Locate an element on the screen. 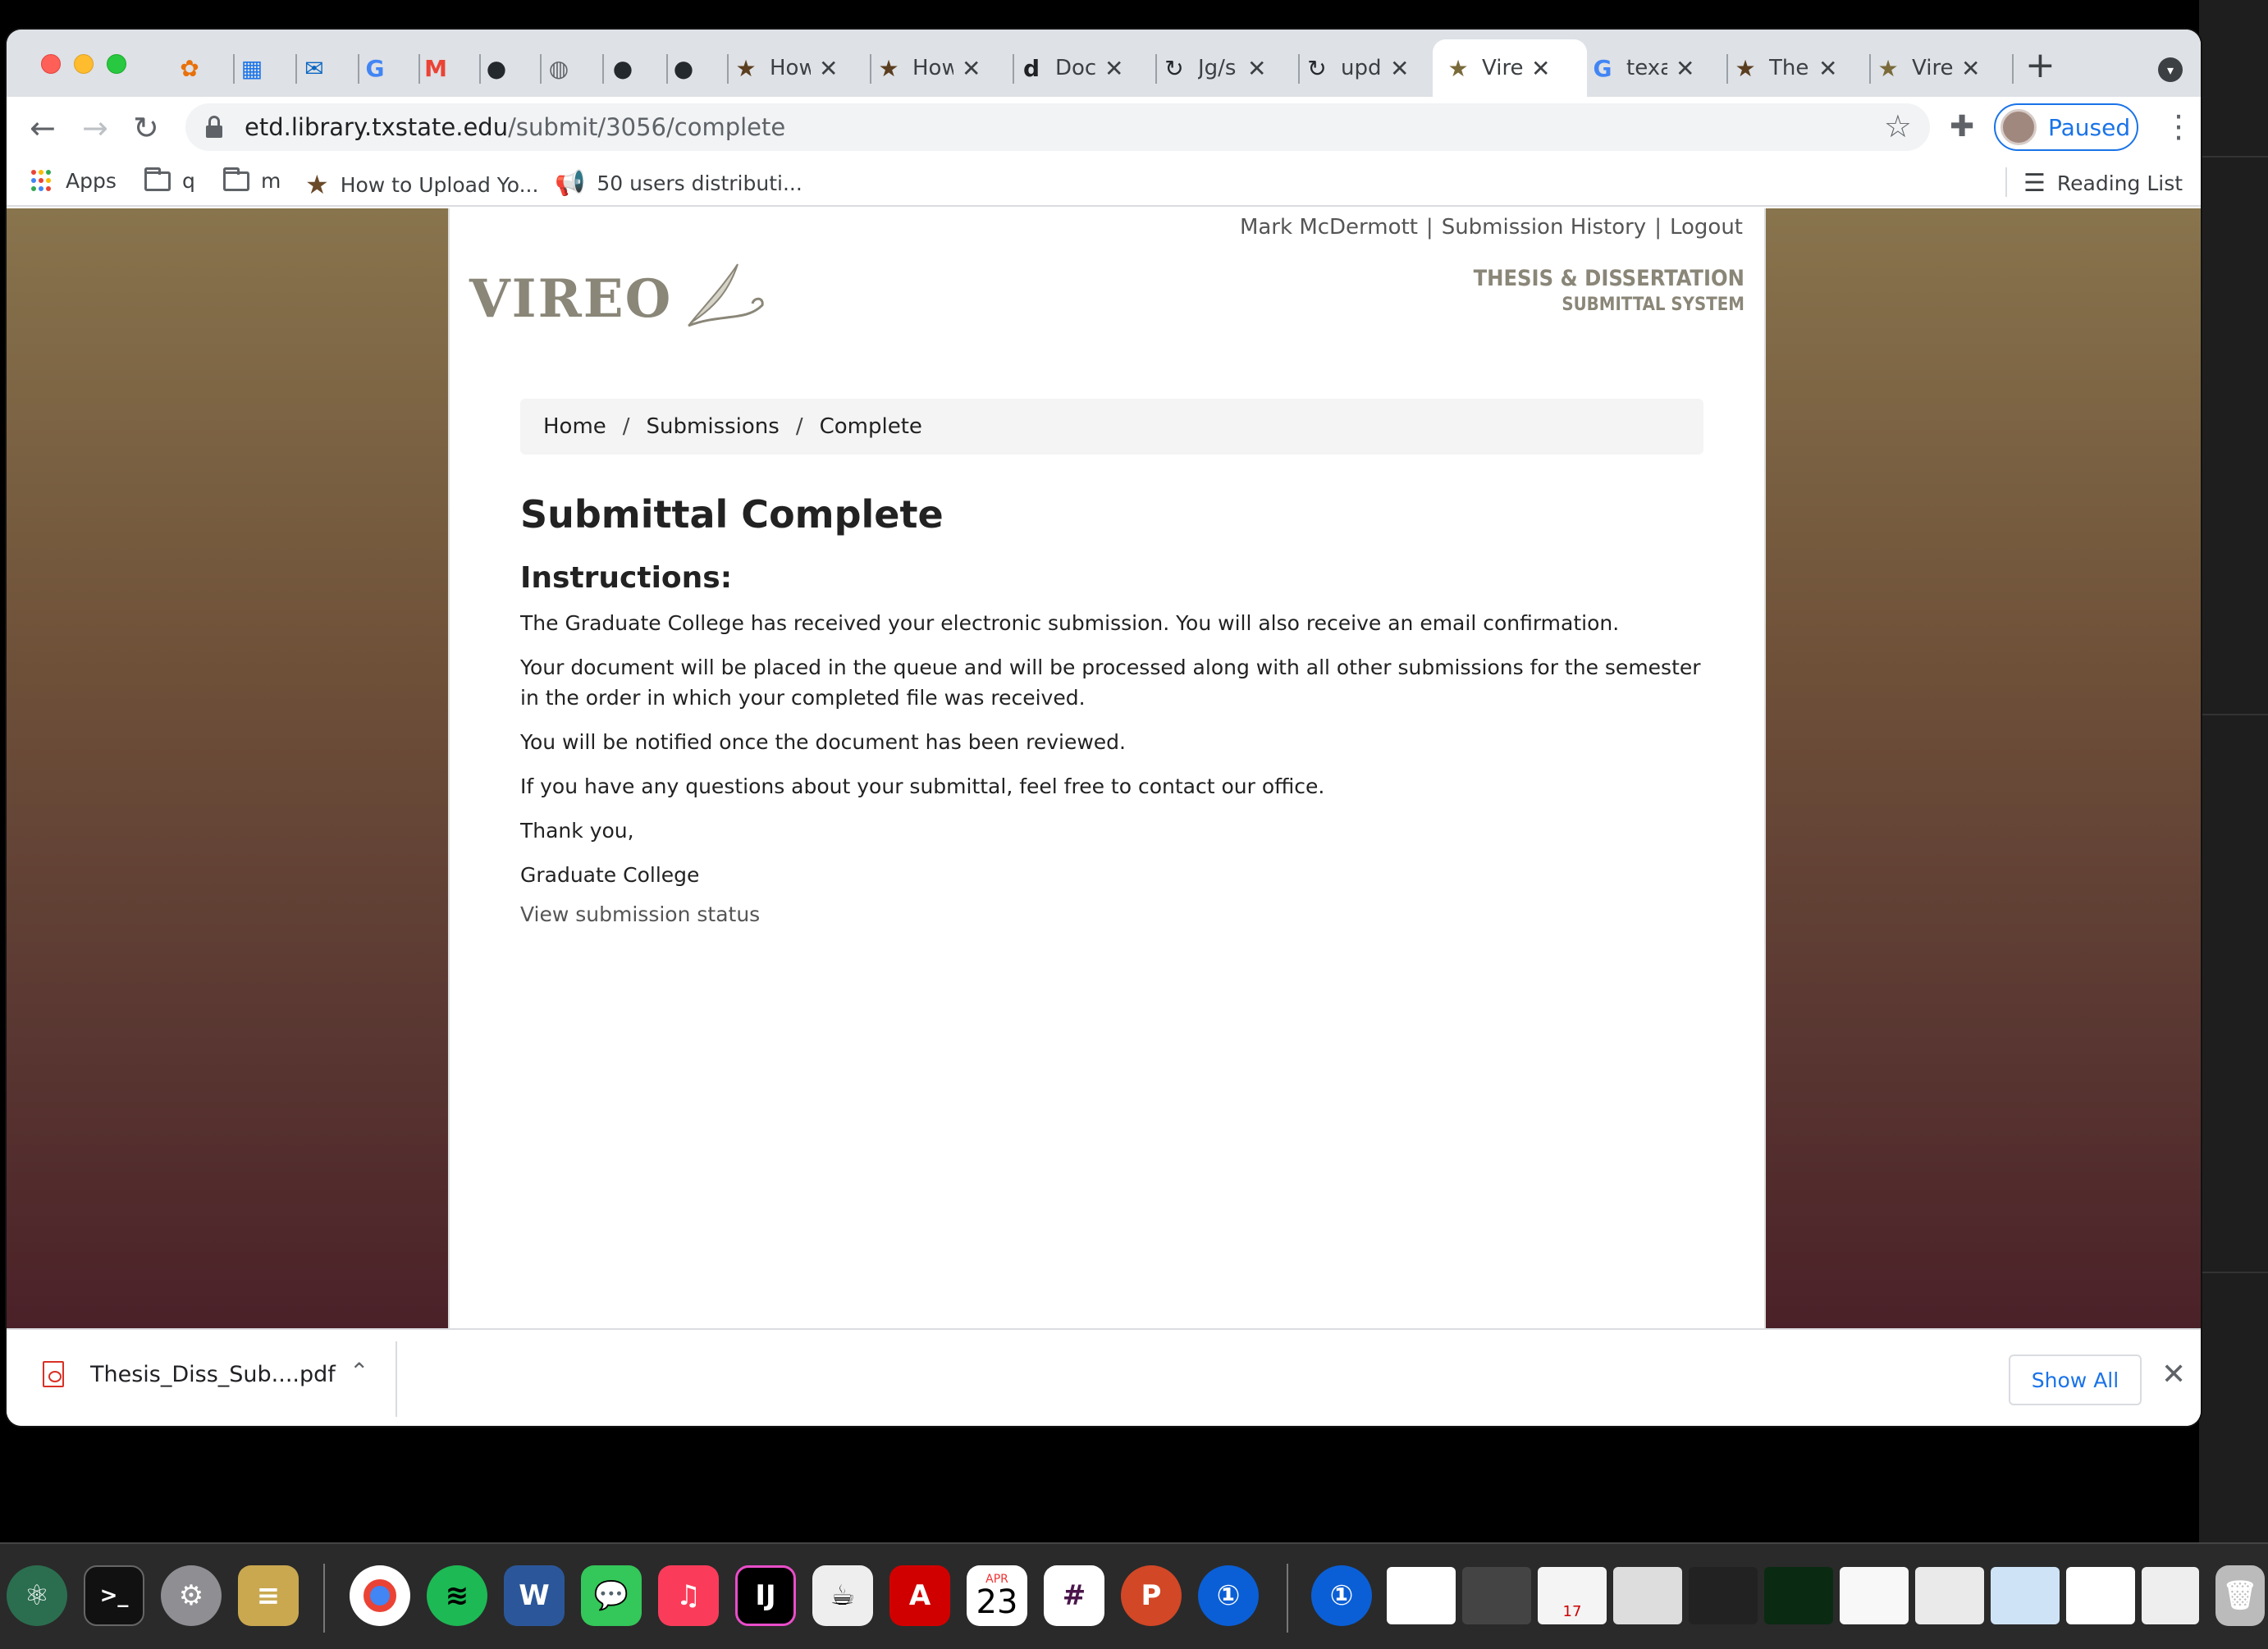 This screenshot has width=2268, height=1649. word-app-icon: W is located at coordinates (534, 1596).